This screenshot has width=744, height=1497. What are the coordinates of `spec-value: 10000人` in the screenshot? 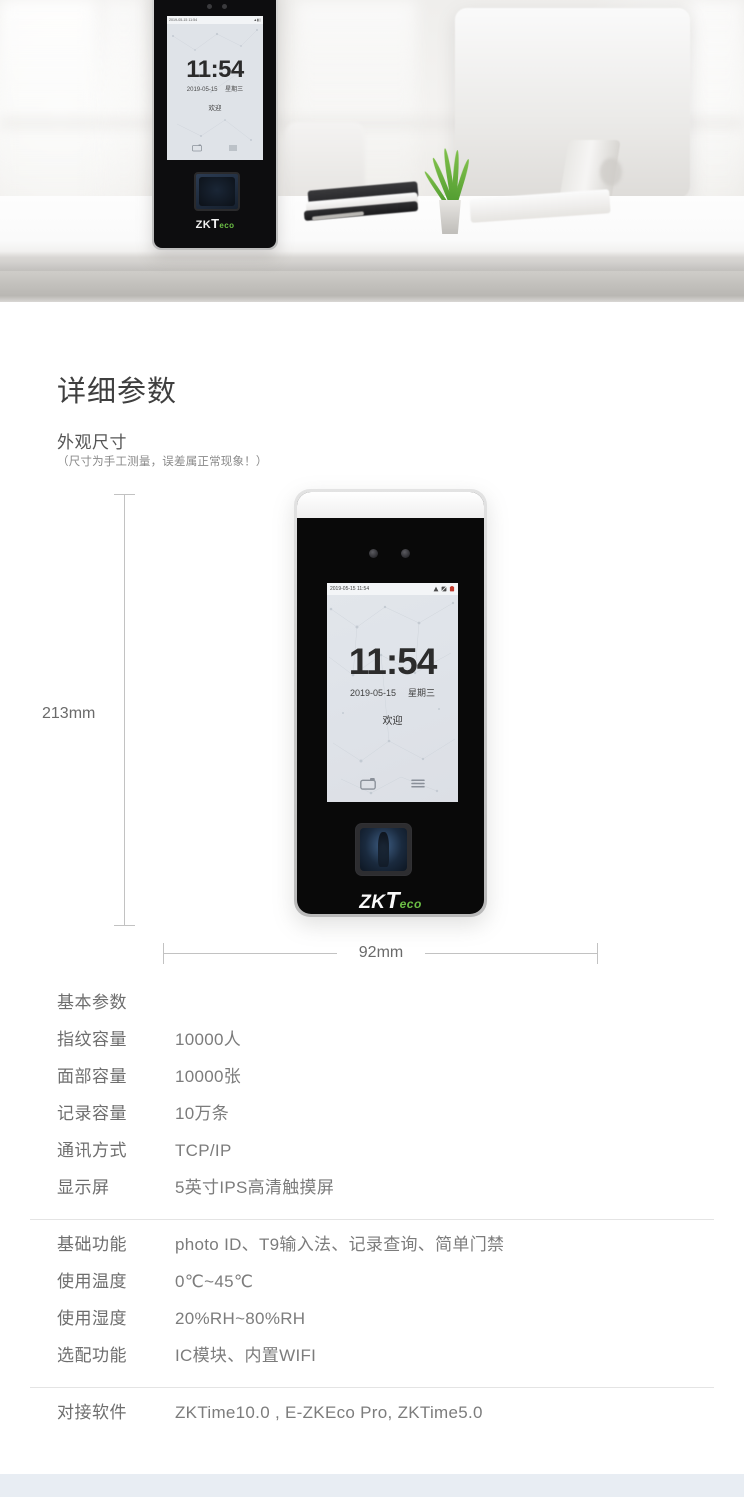 It's located at (208, 1039).